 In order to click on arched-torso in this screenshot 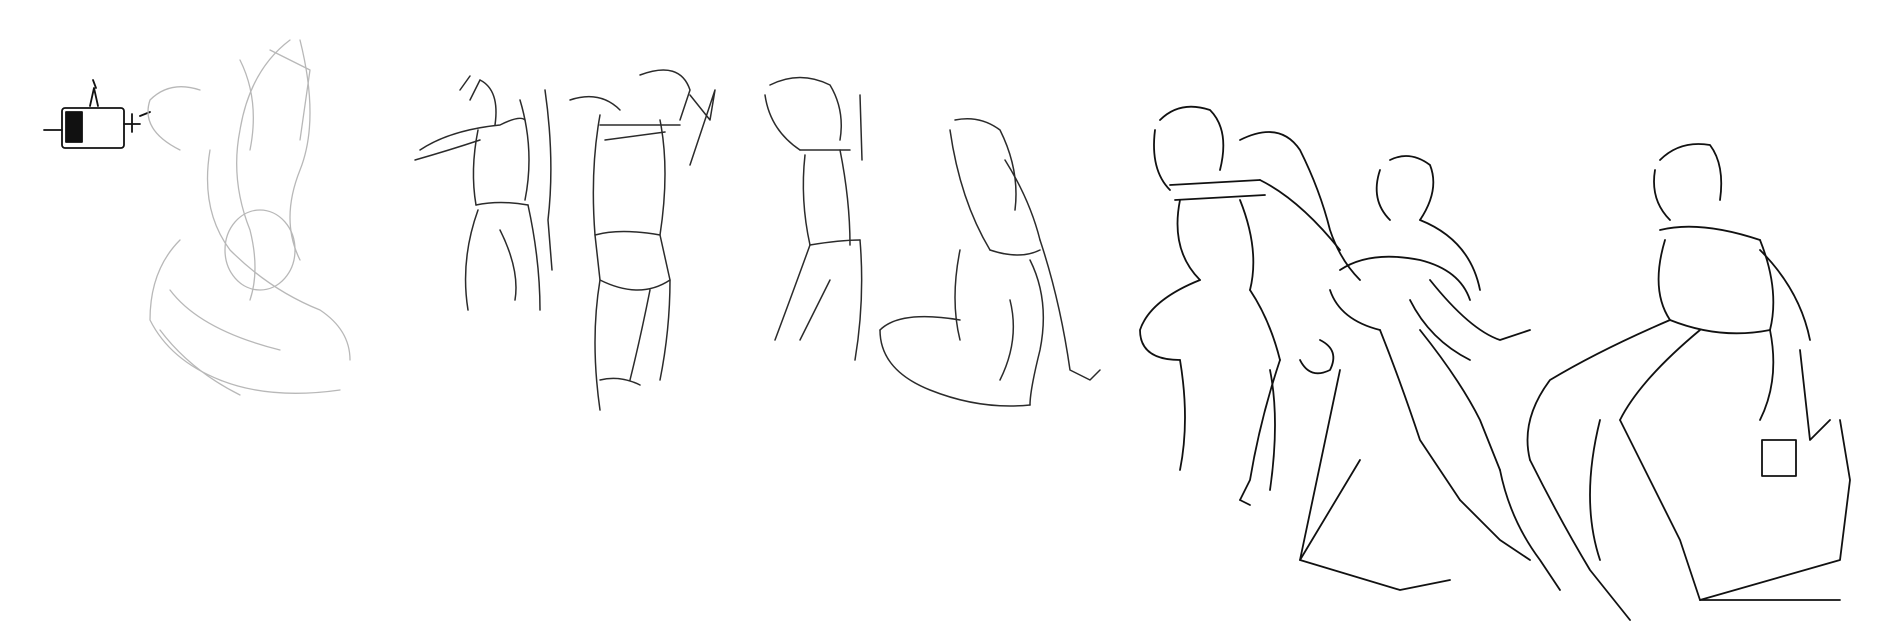, I will do `click(249, 217)`.